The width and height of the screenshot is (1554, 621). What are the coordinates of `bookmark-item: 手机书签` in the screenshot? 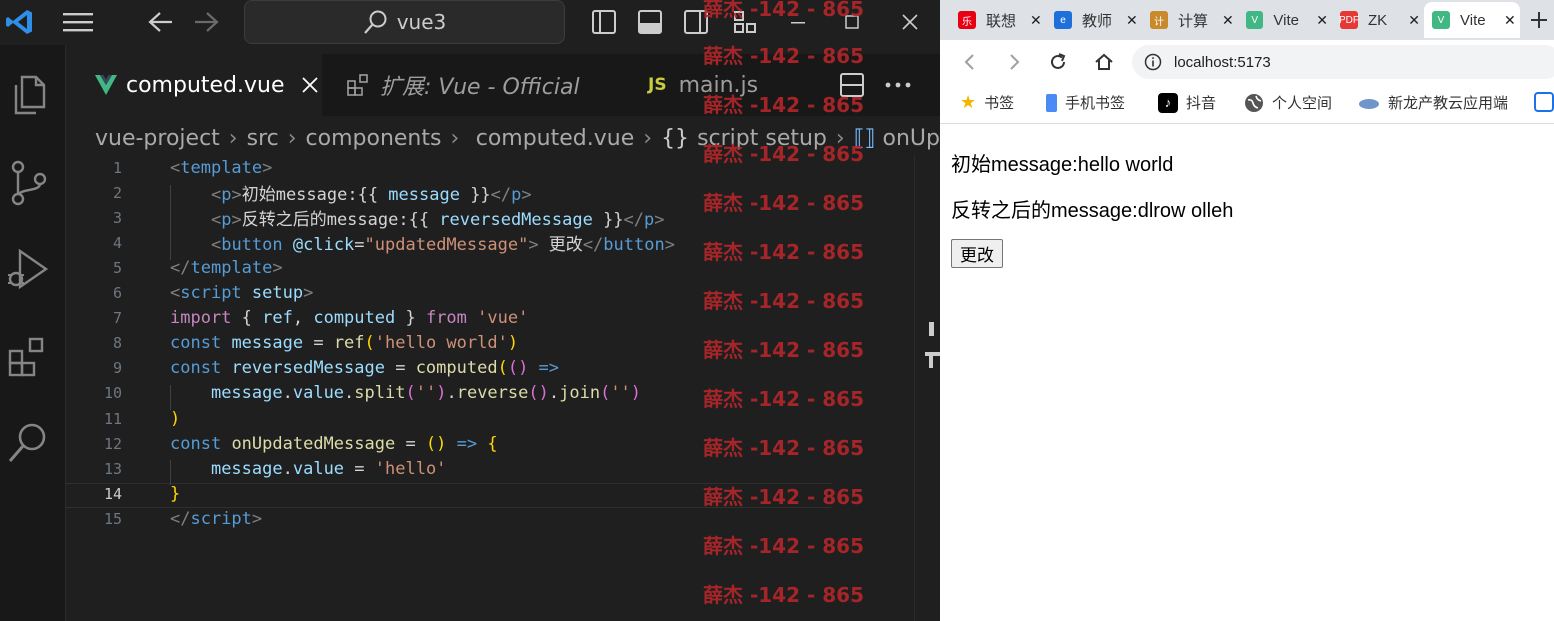 It's located at (1085, 102).